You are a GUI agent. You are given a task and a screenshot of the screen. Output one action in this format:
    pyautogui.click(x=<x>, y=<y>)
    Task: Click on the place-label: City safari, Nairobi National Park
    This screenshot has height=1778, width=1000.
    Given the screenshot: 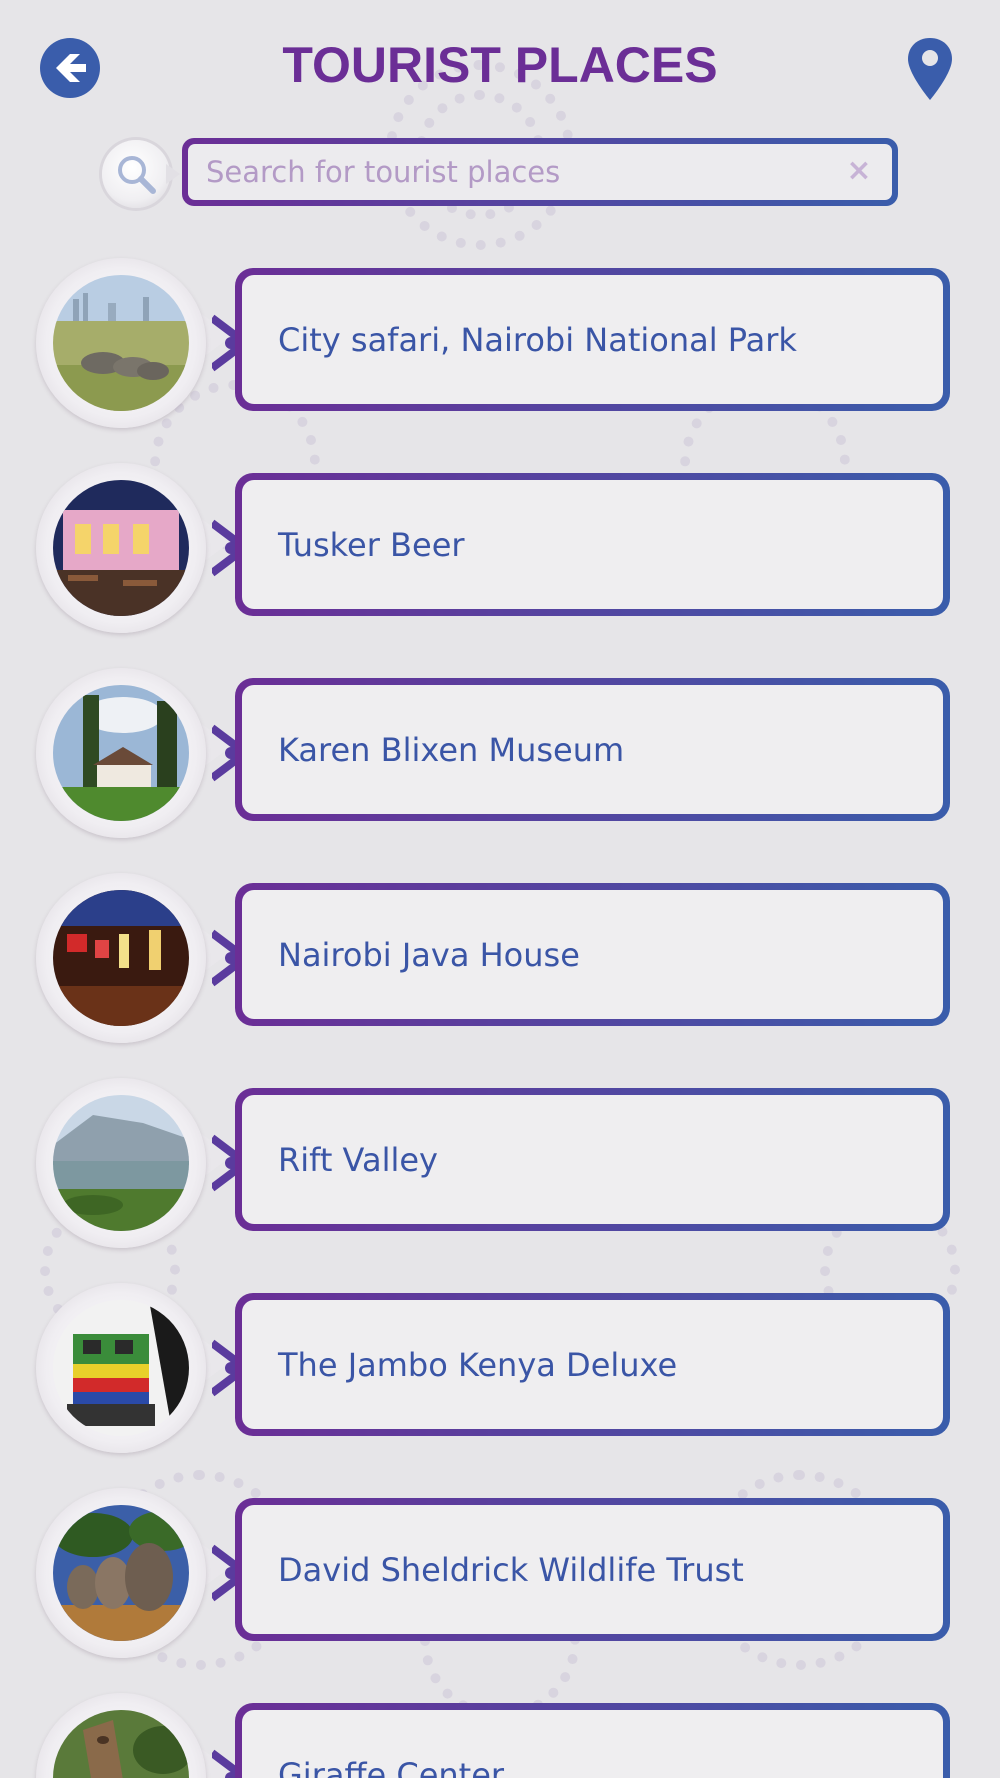 What is the action you would take?
    pyautogui.click(x=537, y=339)
    